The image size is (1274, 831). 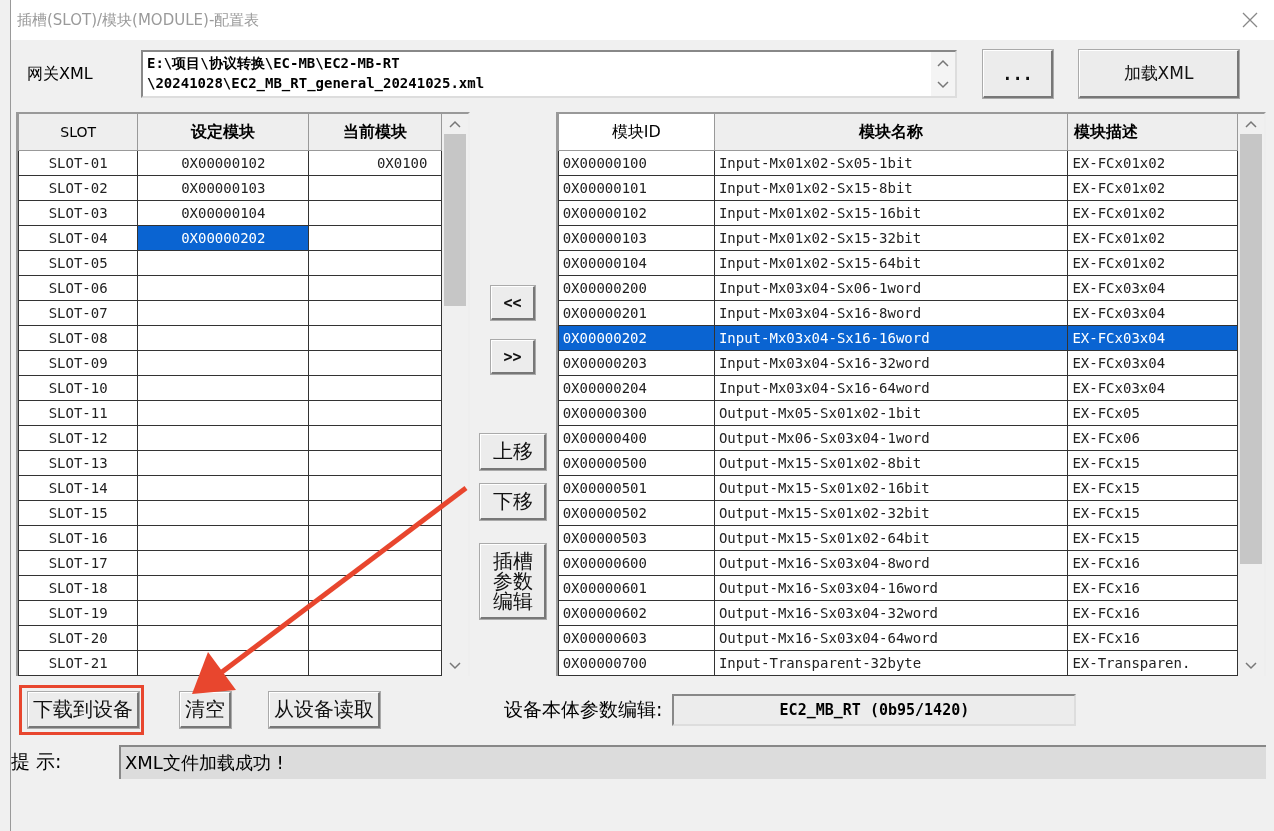 What do you see at coordinates (78, 563) in the screenshot?
I see `table-cell: SLOT-17` at bounding box center [78, 563].